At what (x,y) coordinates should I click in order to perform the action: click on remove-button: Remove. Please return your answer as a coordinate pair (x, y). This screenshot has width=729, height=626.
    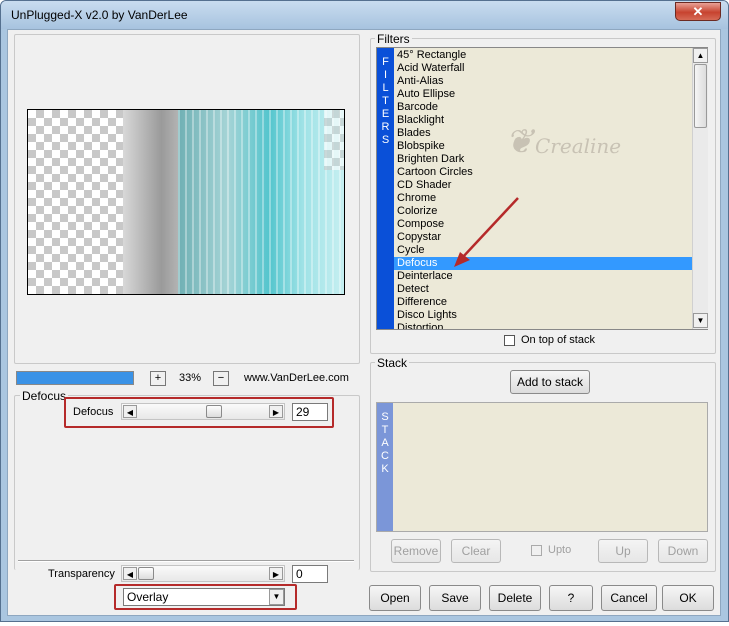
    Looking at the image, I should click on (416, 551).